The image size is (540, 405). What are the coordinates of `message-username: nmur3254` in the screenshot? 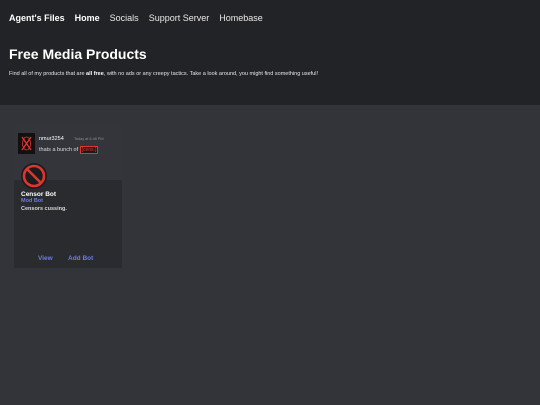 It's located at (51, 139).